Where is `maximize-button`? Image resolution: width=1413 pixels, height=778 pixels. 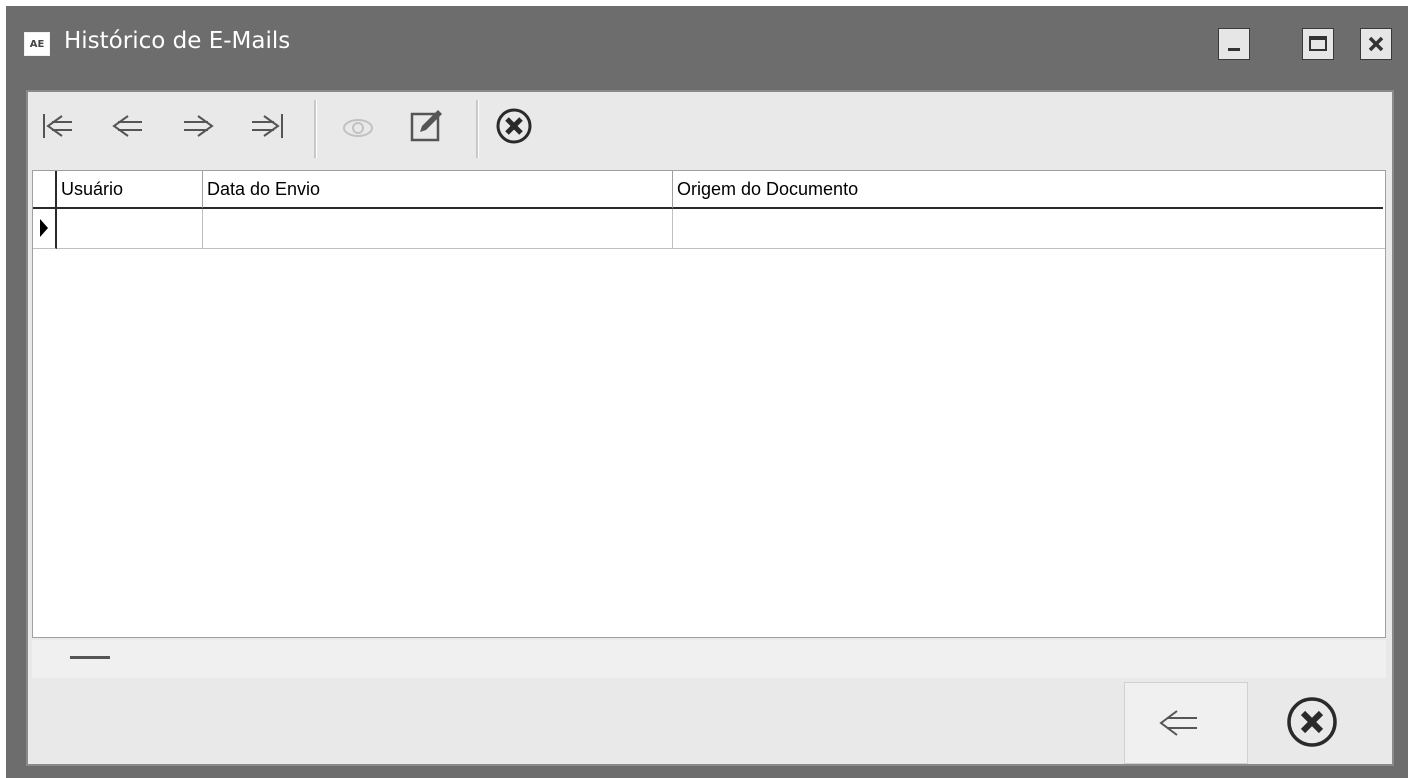 maximize-button is located at coordinates (1318, 44).